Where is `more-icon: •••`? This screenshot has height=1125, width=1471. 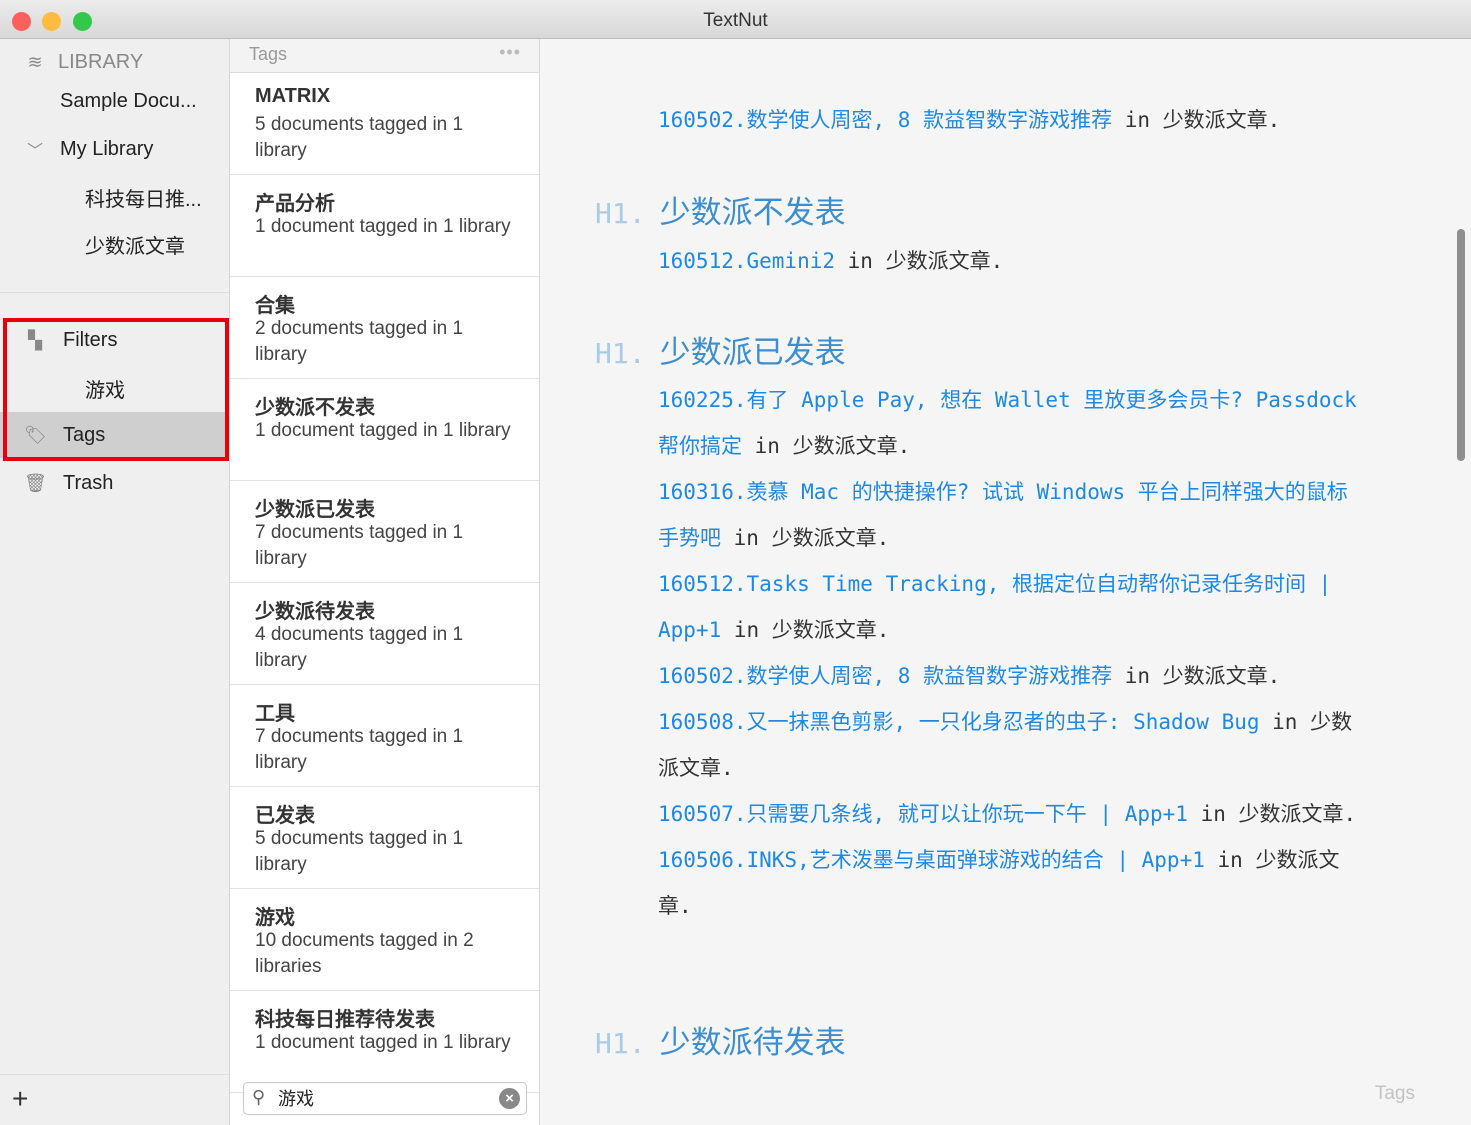
more-icon: ••• is located at coordinates (510, 52).